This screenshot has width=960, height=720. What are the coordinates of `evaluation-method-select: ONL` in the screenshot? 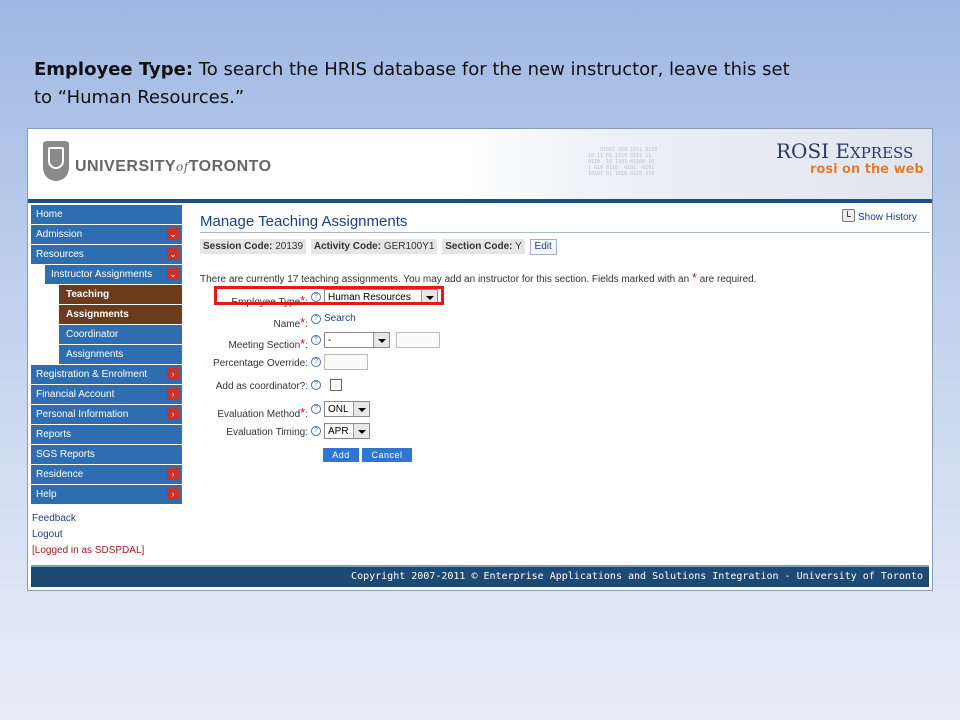 It's located at (347, 409).